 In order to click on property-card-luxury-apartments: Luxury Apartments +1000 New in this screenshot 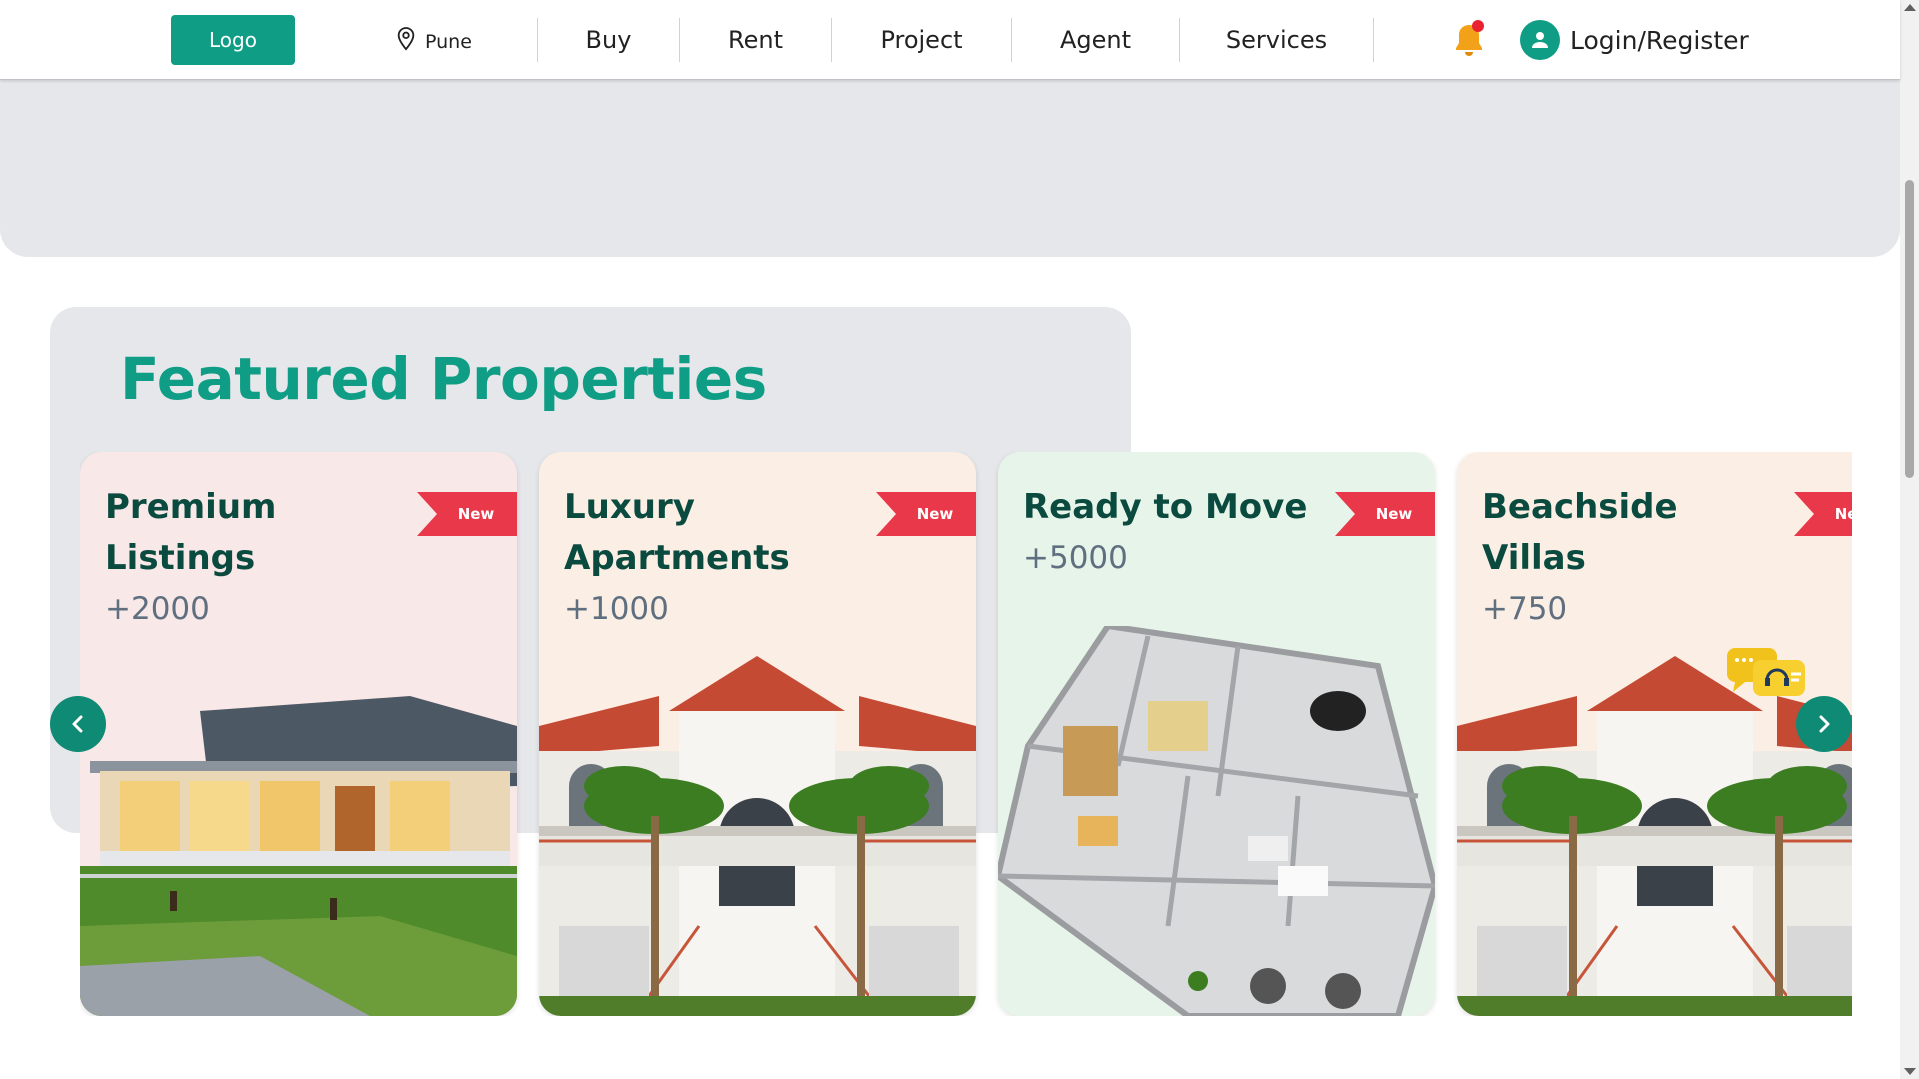, I will do `click(757, 734)`.